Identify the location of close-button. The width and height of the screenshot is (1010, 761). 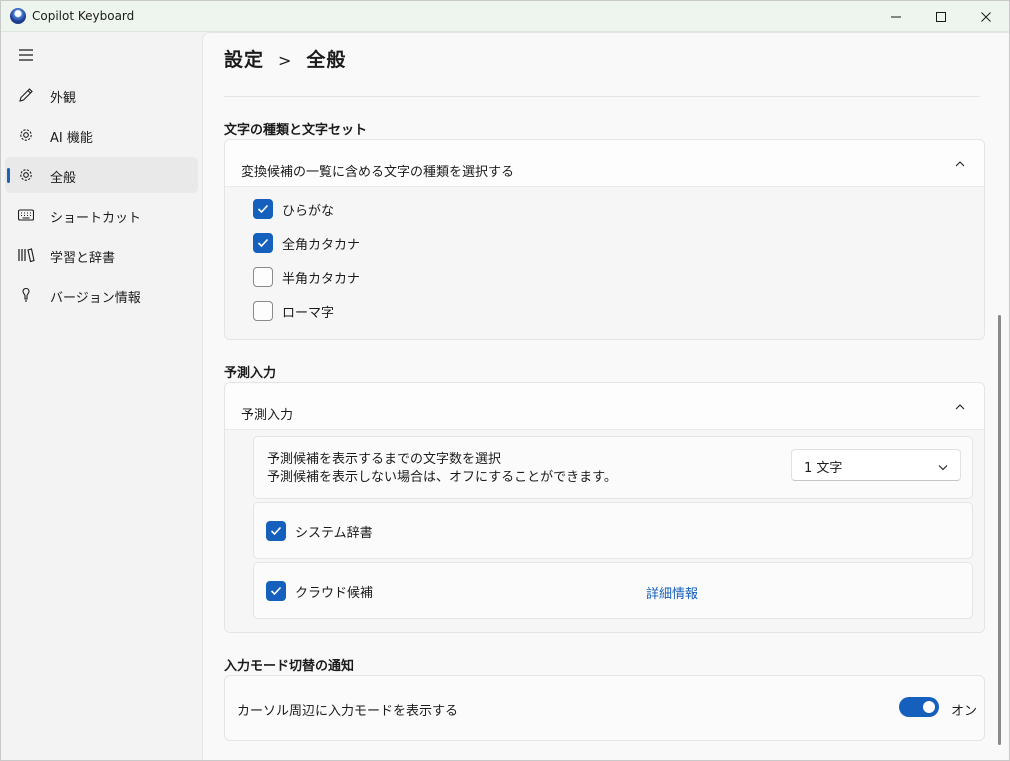
(986, 16).